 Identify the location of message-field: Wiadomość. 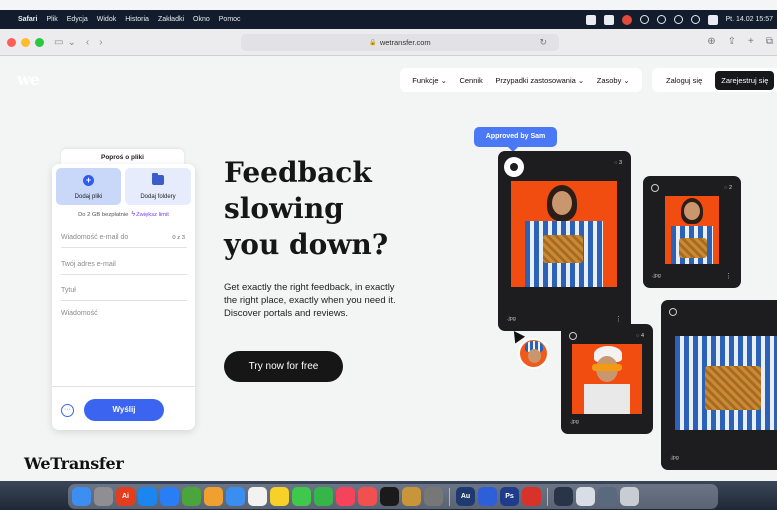
(124, 314).